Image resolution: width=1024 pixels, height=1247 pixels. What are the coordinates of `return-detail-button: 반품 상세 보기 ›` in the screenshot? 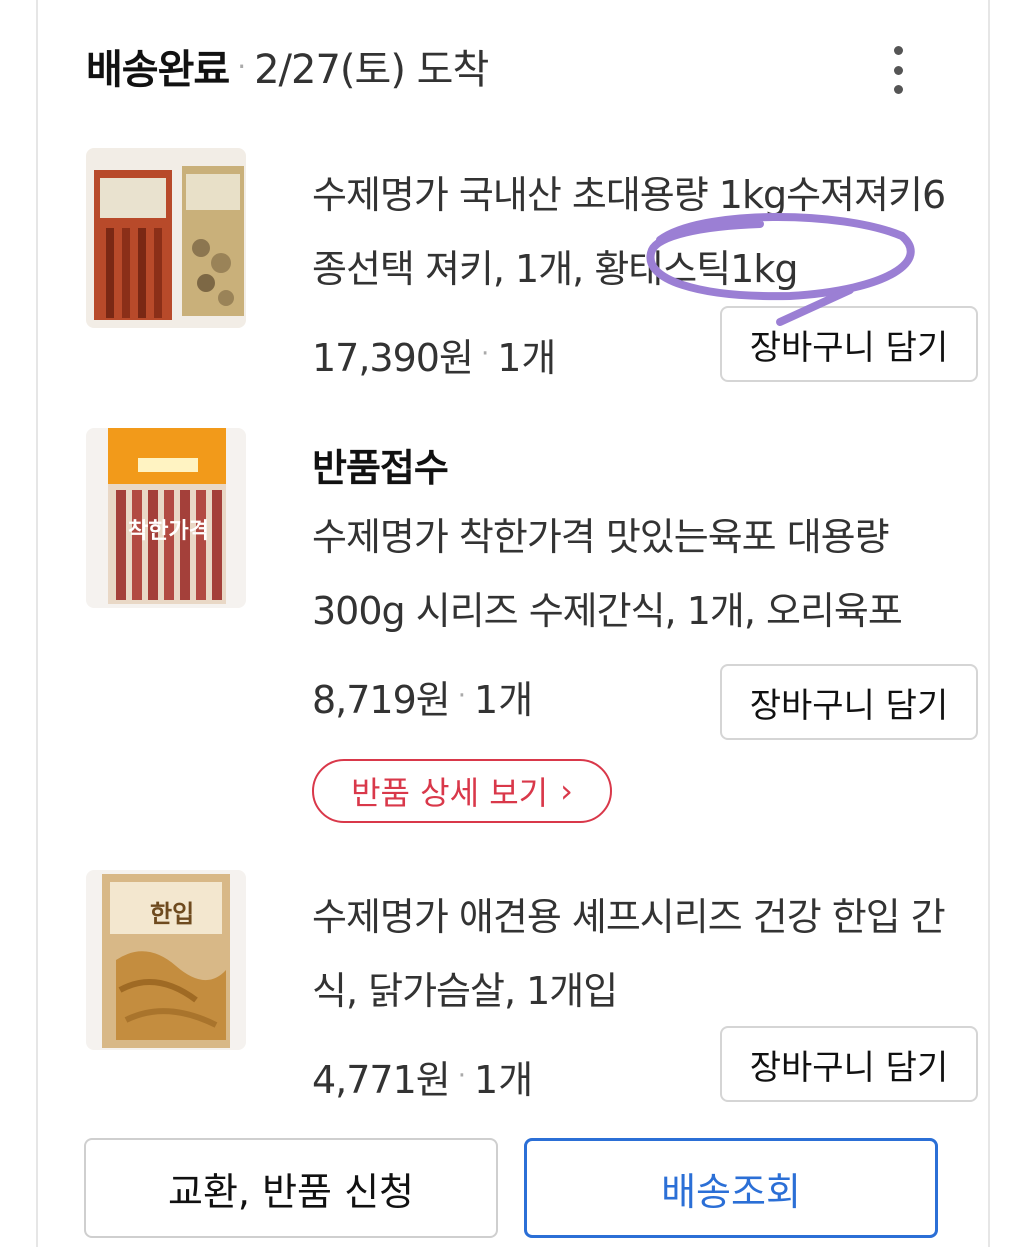 It's located at (462, 791).